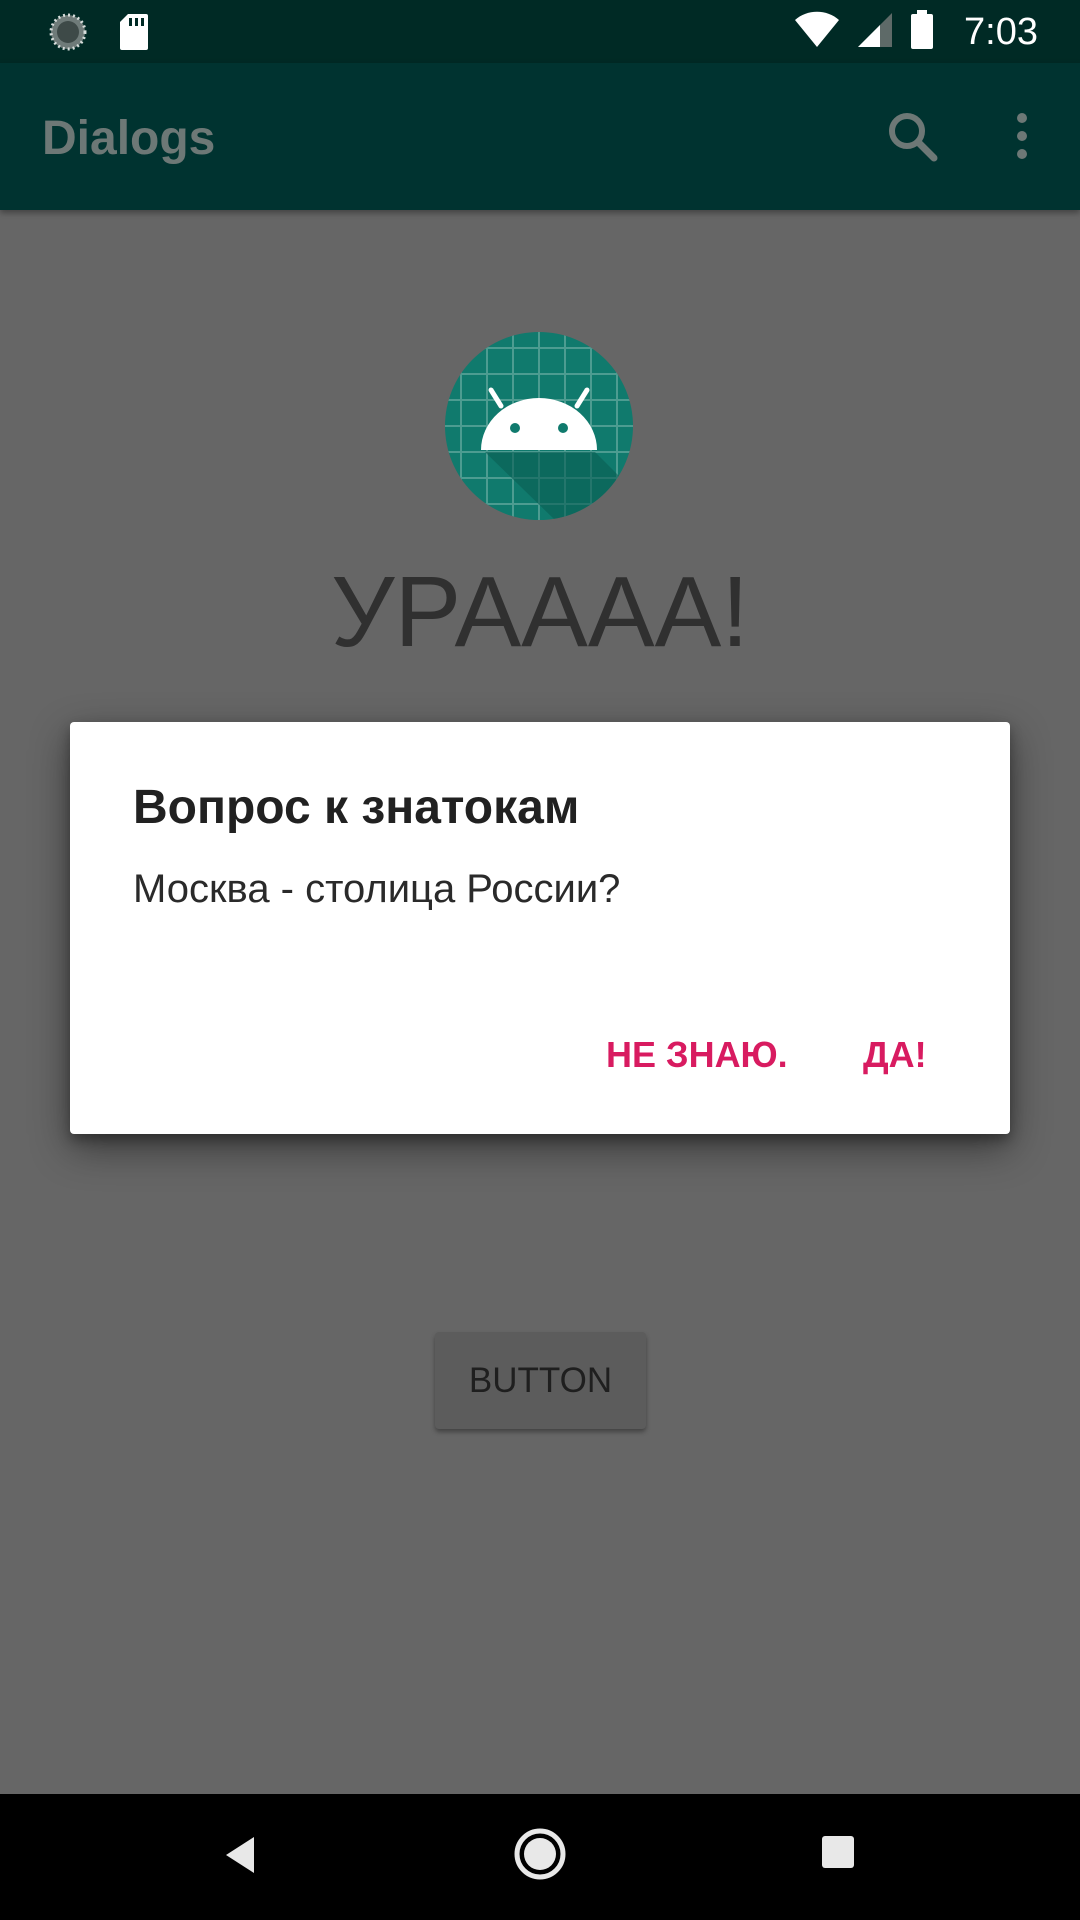 The width and height of the screenshot is (1080, 1920). What do you see at coordinates (912, 136) in the screenshot?
I see `search-icon` at bounding box center [912, 136].